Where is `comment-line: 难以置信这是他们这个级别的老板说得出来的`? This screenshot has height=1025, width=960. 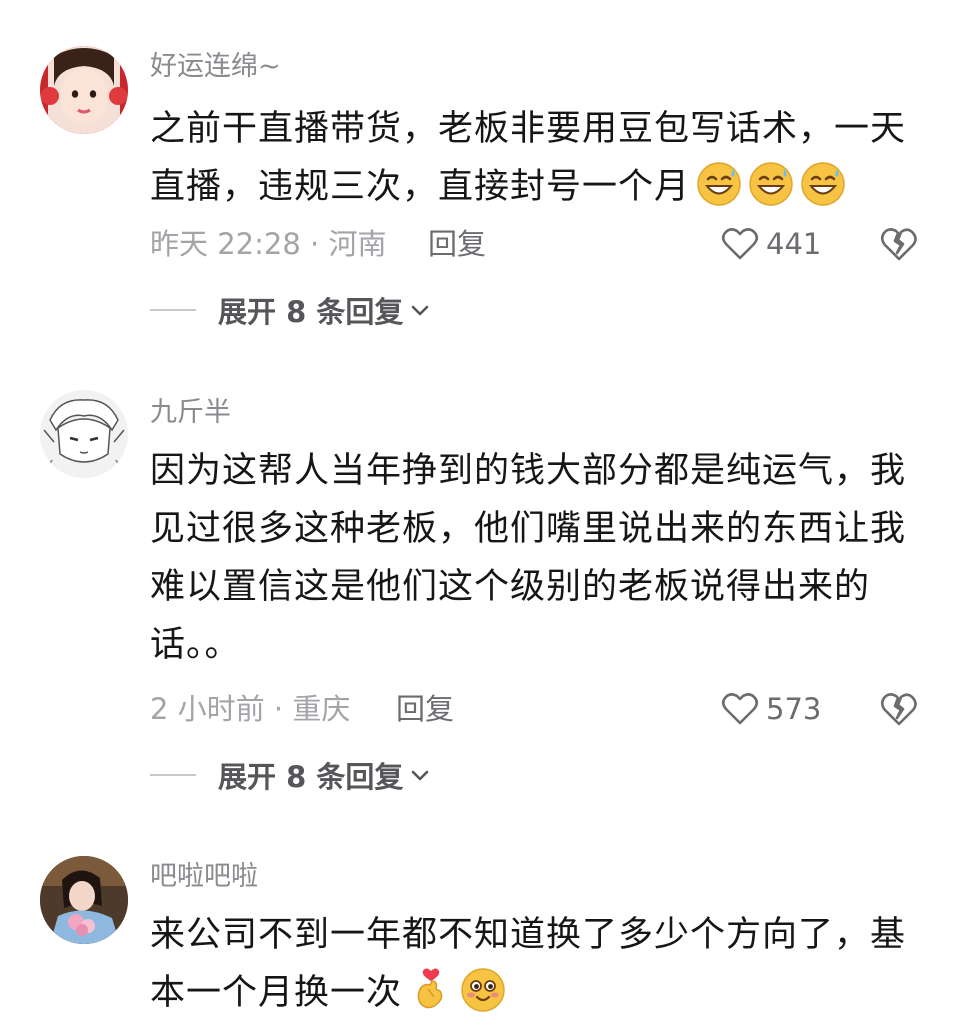
comment-line: 难以置信这是他们这个级别的老板说得出来的 is located at coordinates (510, 587).